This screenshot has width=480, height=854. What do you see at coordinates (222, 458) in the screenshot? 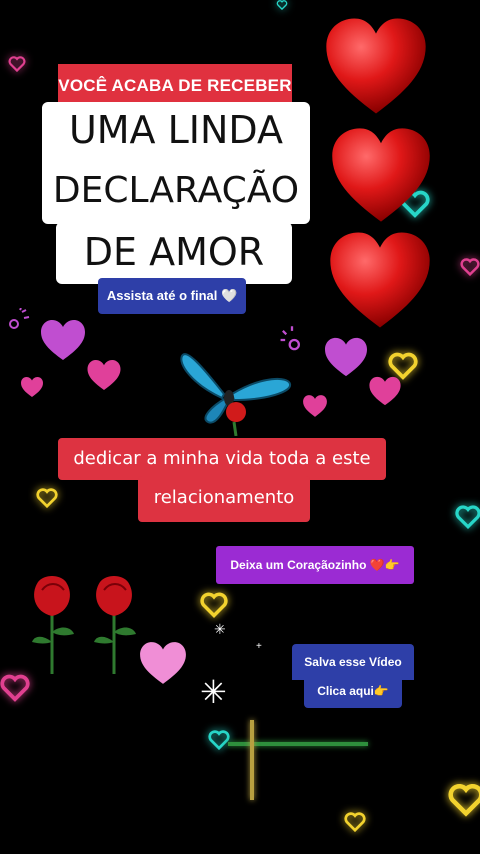
I see `caption-line-1: dedicar a minha vida toda a este` at bounding box center [222, 458].